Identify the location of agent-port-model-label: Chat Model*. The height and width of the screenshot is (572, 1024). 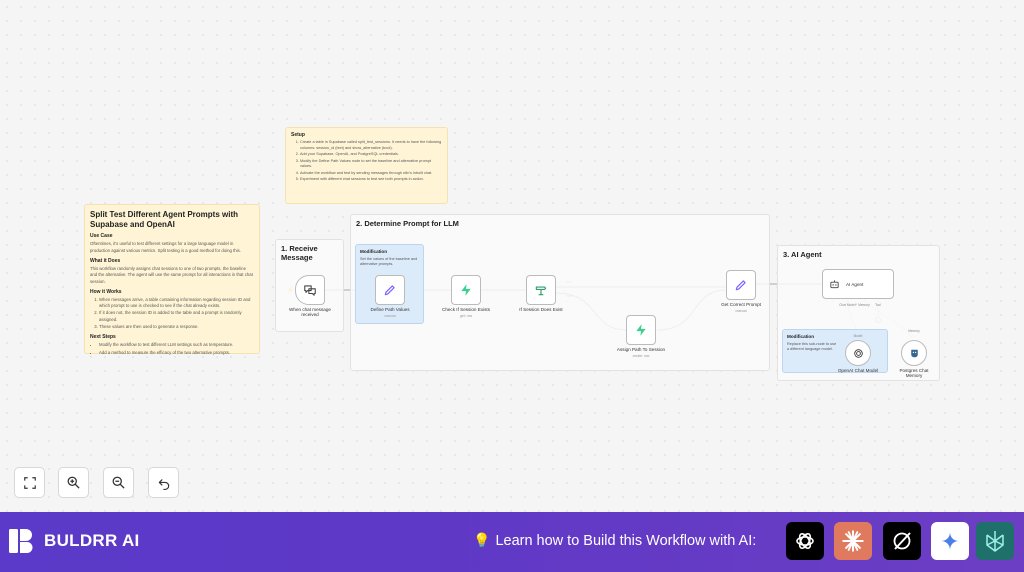
(848, 305).